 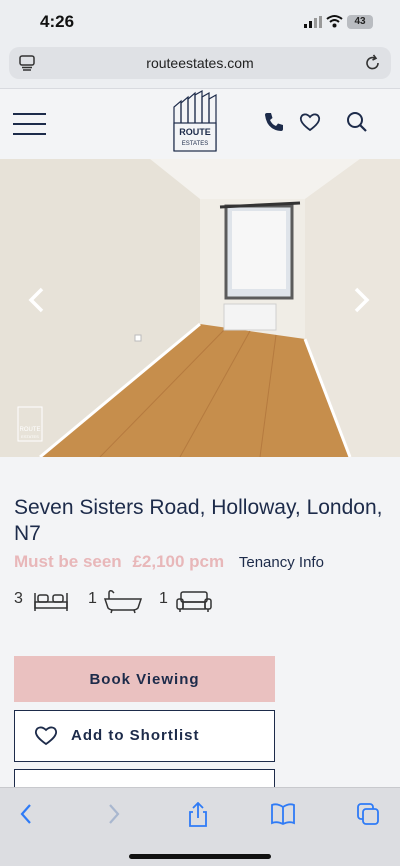 I want to click on browser-address-area: routeestates.com, so click(x=200, y=66).